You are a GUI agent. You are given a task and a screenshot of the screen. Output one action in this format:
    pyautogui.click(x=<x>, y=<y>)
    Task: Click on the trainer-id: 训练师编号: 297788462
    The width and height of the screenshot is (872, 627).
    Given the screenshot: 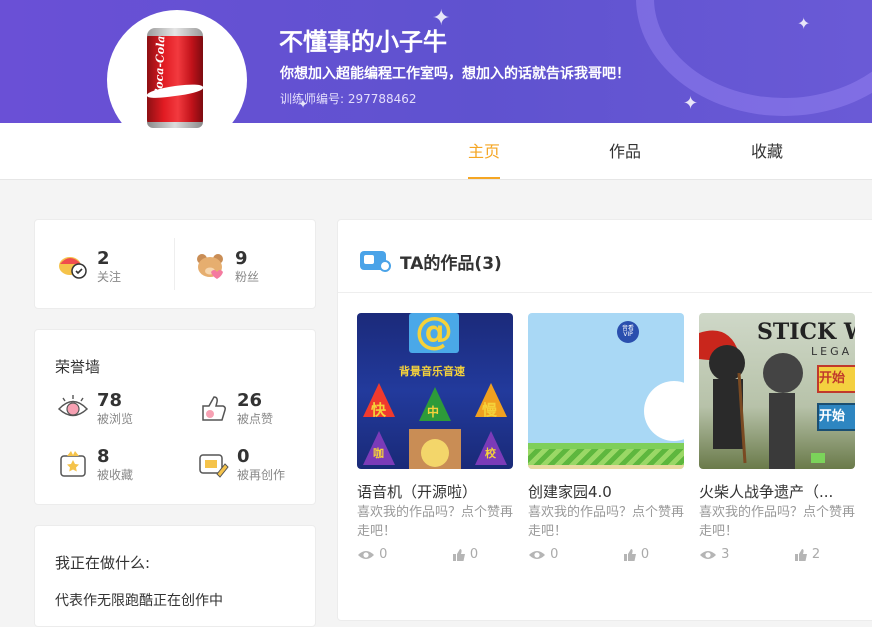 What is the action you would take?
    pyautogui.click(x=348, y=99)
    